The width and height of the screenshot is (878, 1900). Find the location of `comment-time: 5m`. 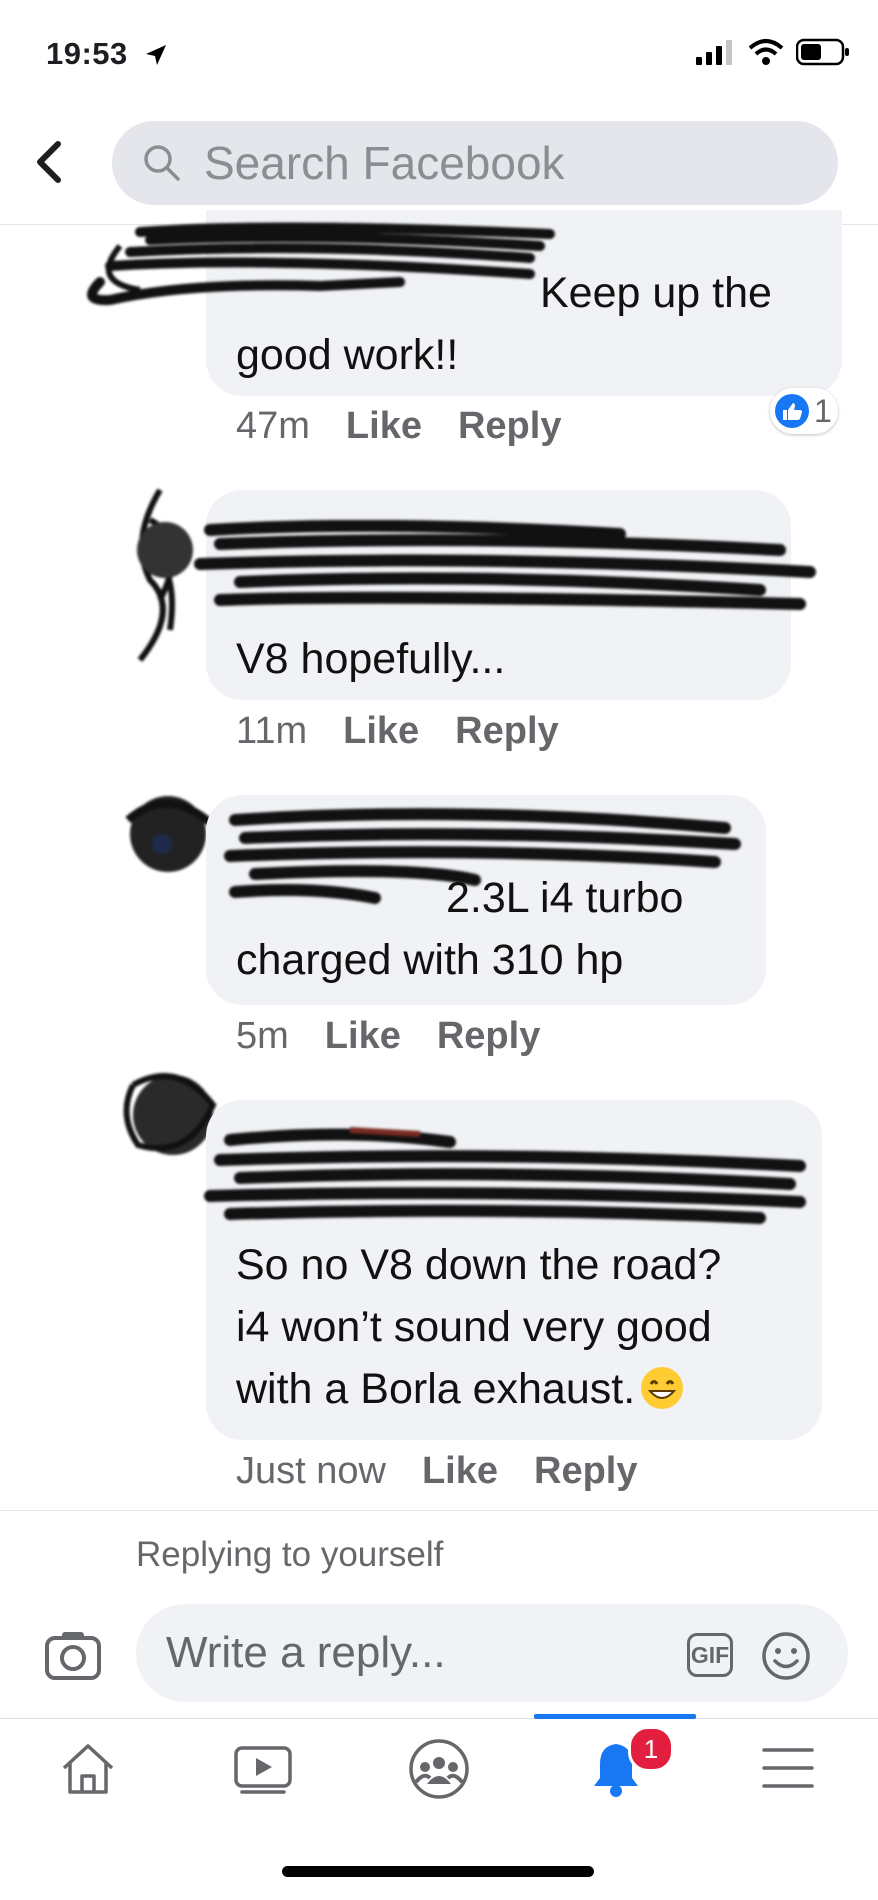

comment-time: 5m is located at coordinates (262, 1036).